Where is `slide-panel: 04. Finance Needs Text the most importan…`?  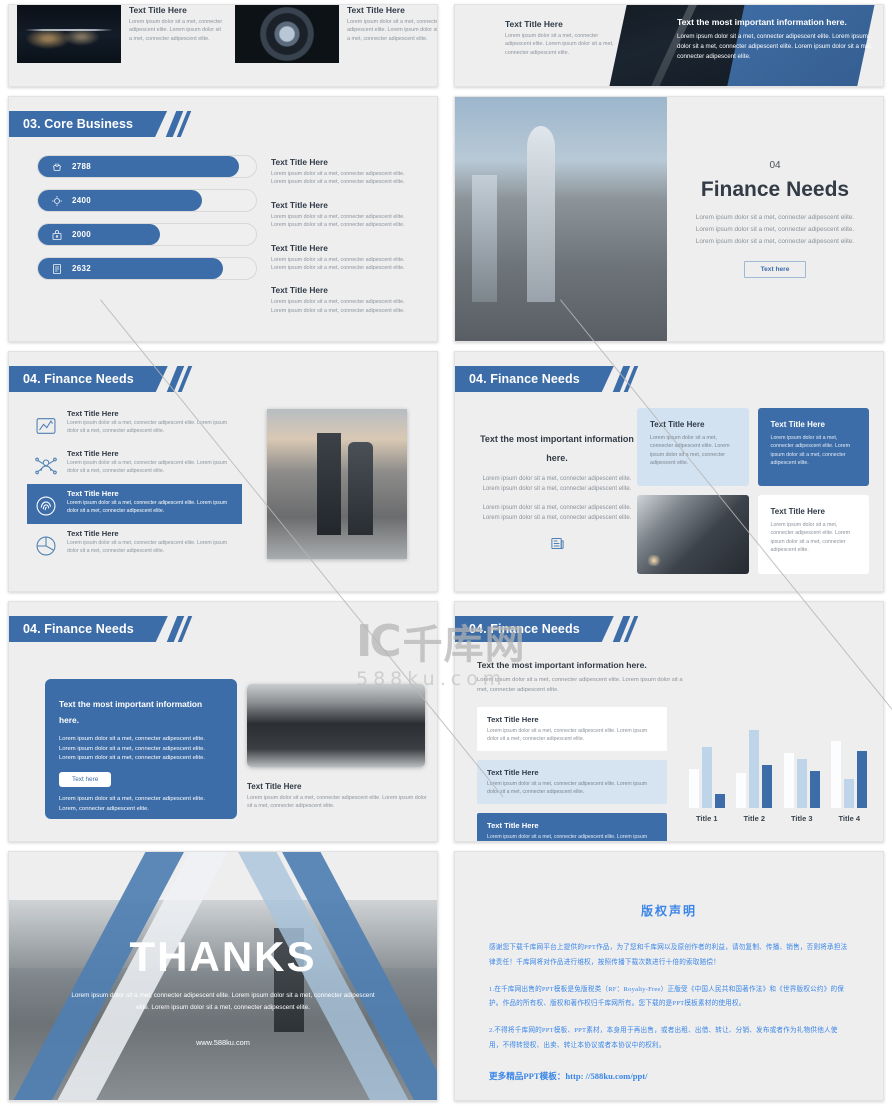 slide-panel: 04. Finance Needs Text the most importan… is located at coordinates (223, 721).